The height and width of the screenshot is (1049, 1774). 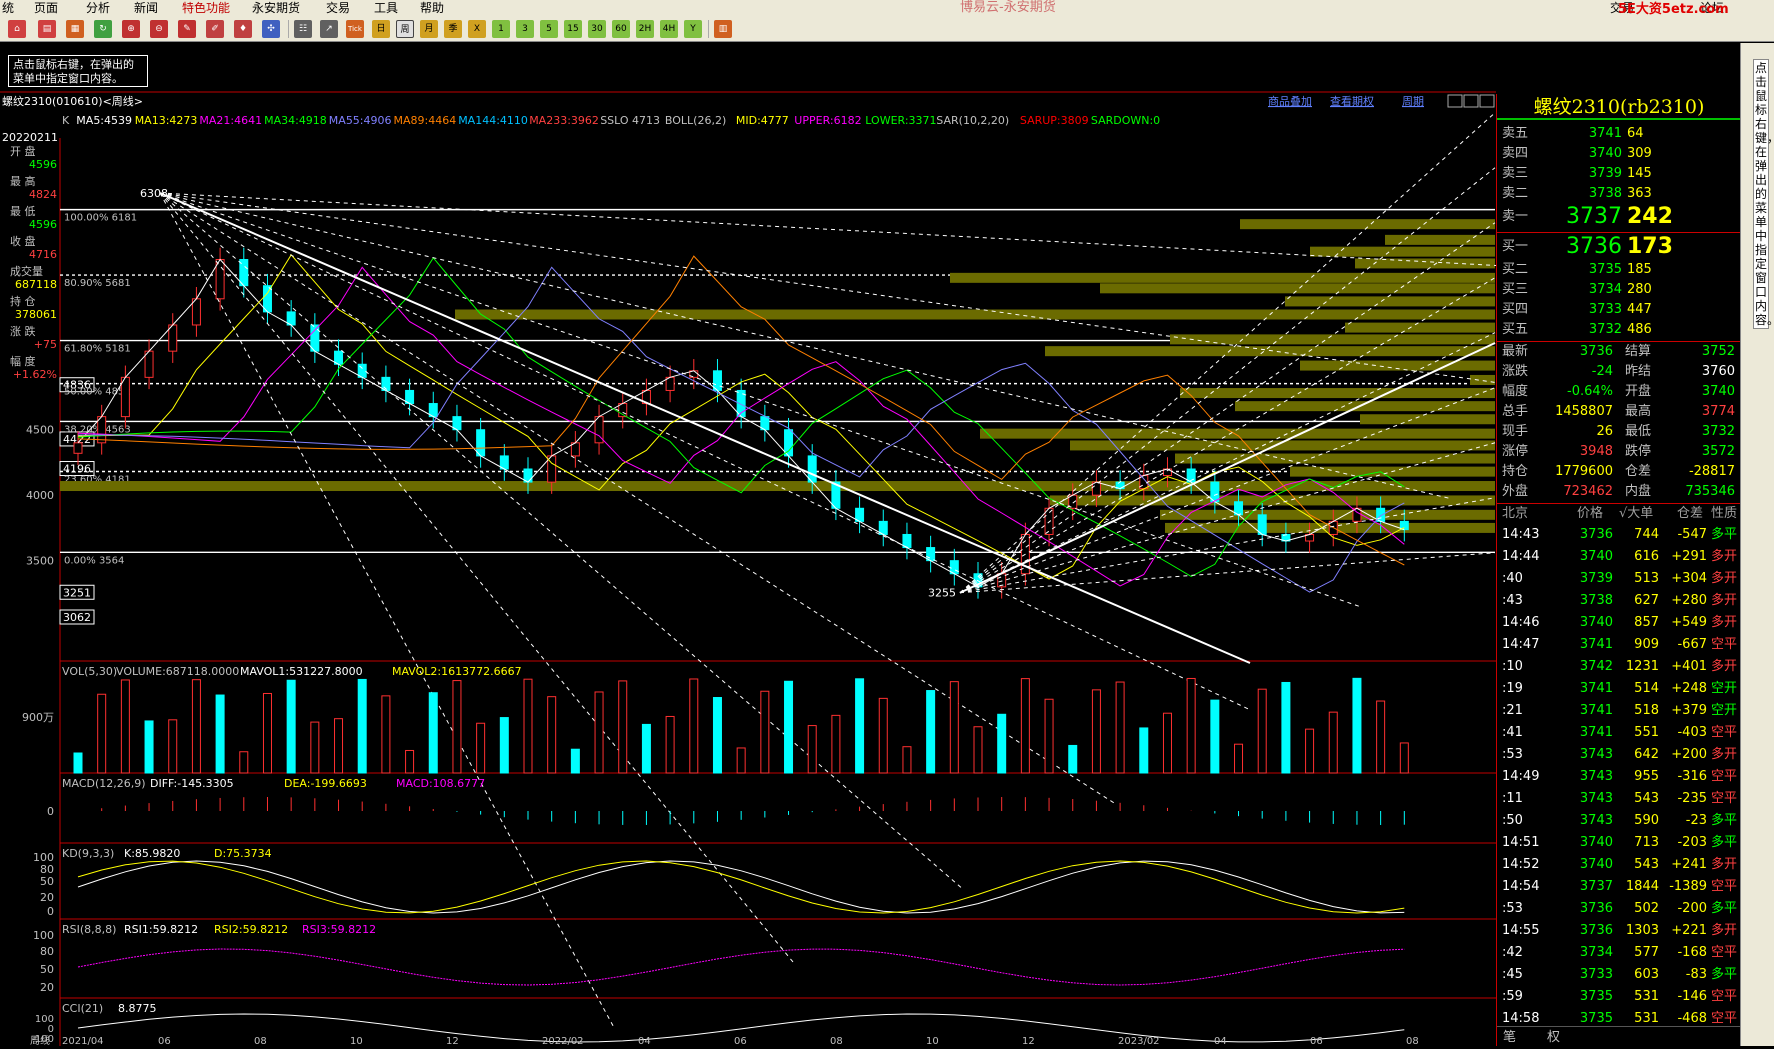 What do you see at coordinates (1619, 372) in the screenshot?
I see `stat-row-1: 涨跌 -24 昨结 3760` at bounding box center [1619, 372].